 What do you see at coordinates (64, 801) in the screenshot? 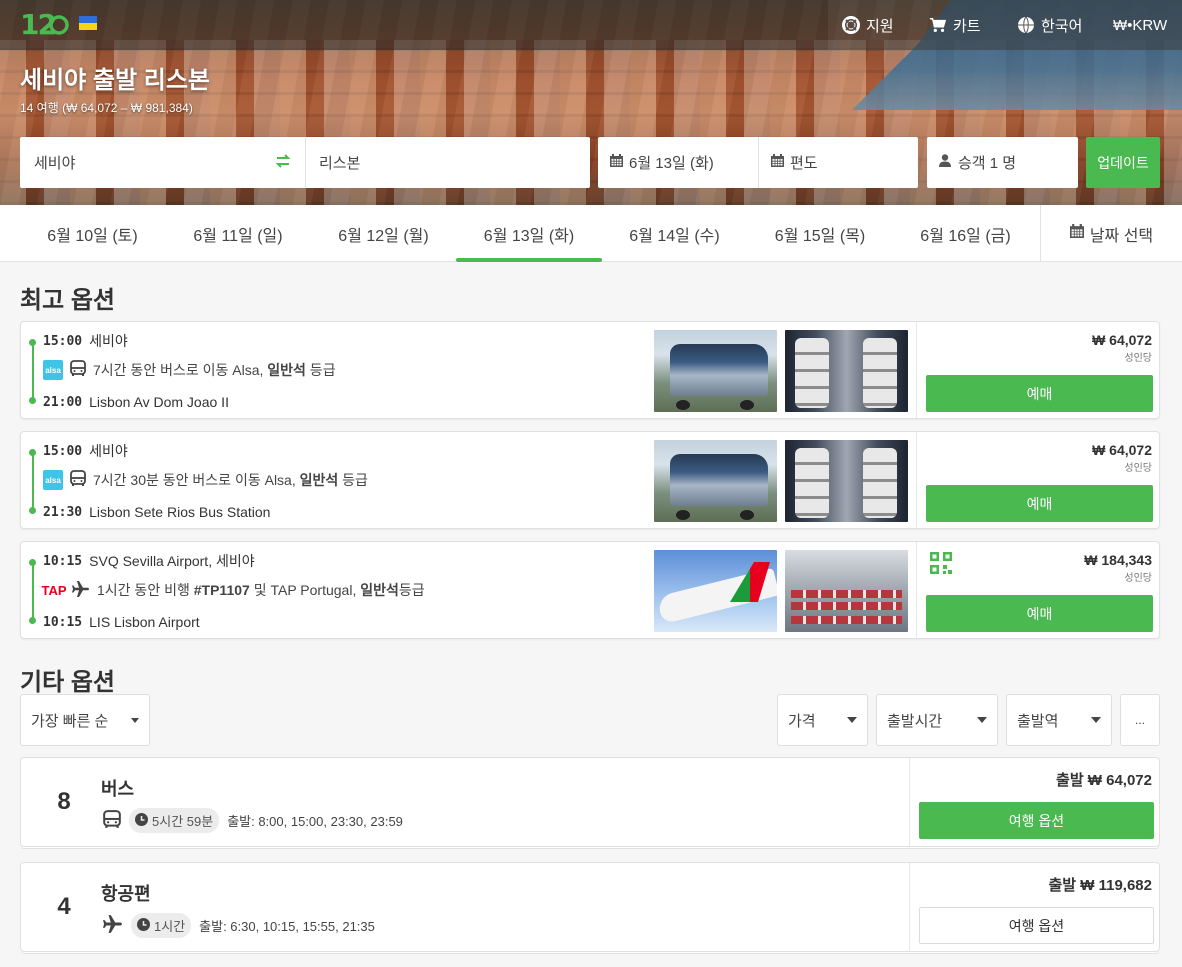
I see `option-count: 8` at bounding box center [64, 801].